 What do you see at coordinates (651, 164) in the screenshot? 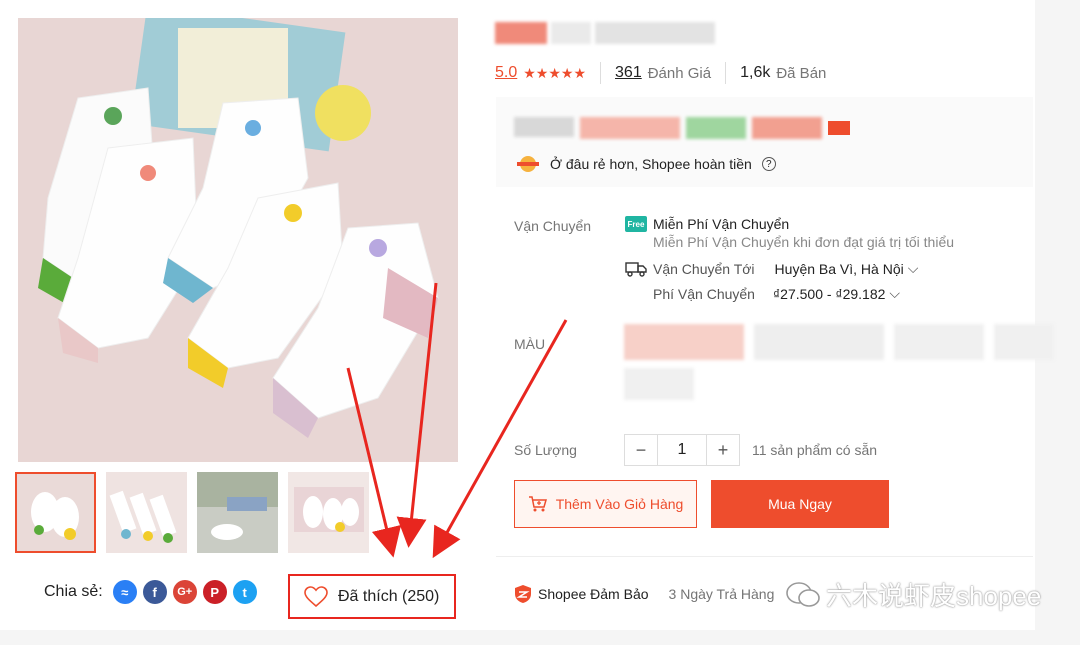
I see `cashback-text: Ở đâu rẻ hơn, Shopee hoàn tiền` at bounding box center [651, 164].